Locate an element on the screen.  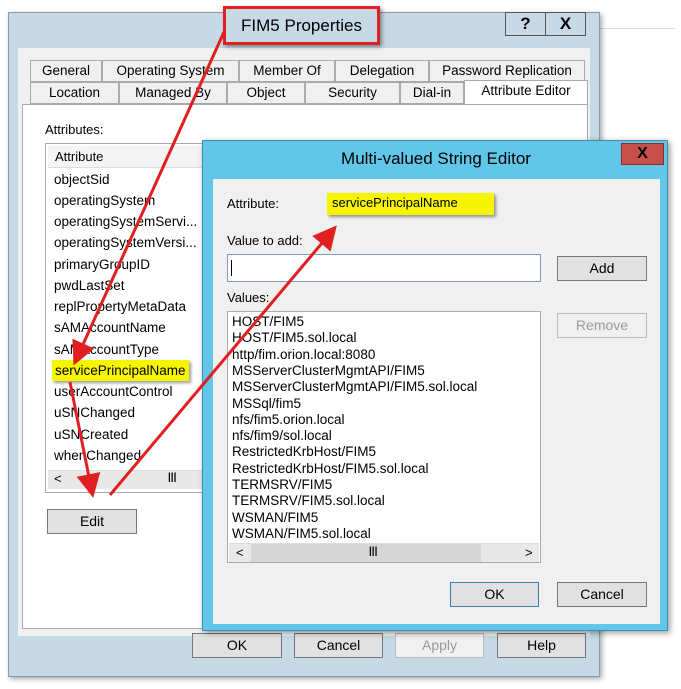
value-list-item: nfs/fim5.orion.local is located at coordinates (288, 420).